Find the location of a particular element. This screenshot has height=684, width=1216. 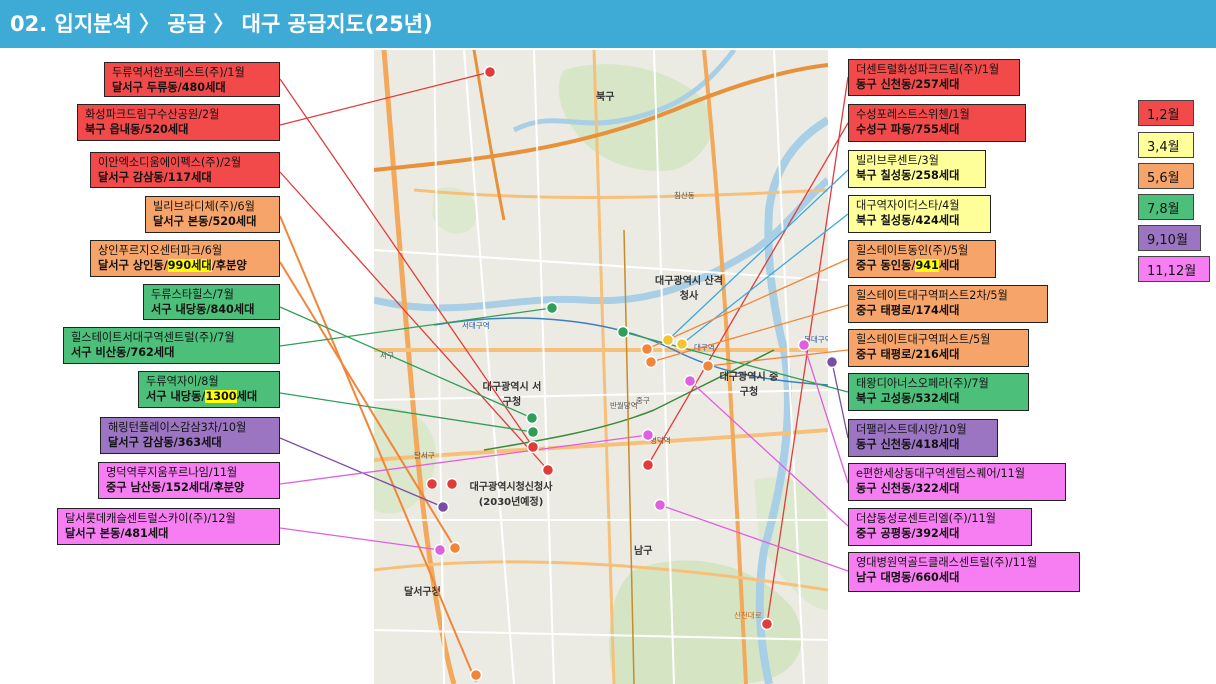

supply-box-detail: 북구 칠성동/424세대 is located at coordinates (908, 220).